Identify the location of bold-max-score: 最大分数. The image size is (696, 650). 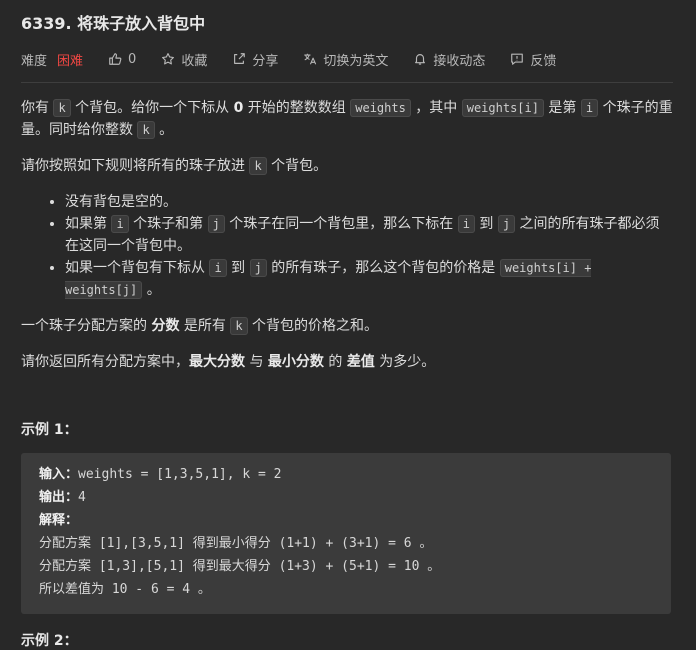
(217, 362).